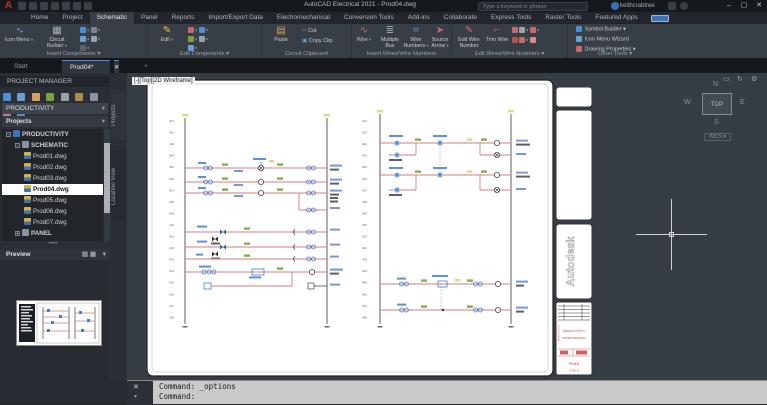 The height and width of the screenshot is (405, 767). What do you see at coordinates (167, 34) in the screenshot?
I see `edit-button: ✎ Edit ▾` at bounding box center [167, 34].